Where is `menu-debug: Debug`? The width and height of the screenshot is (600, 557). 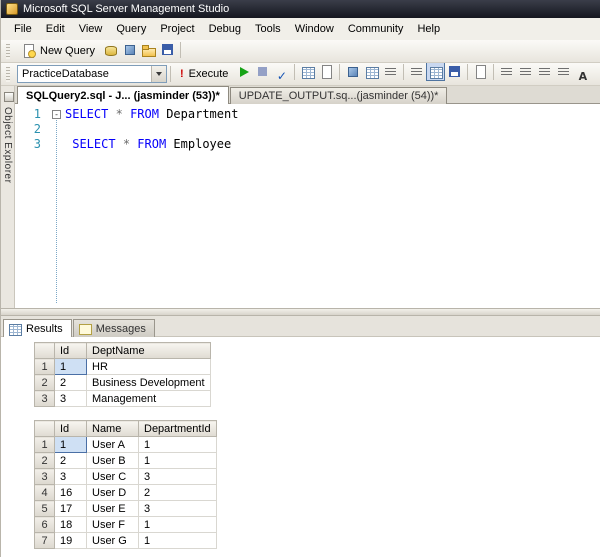 menu-debug: Debug is located at coordinates (225, 29).